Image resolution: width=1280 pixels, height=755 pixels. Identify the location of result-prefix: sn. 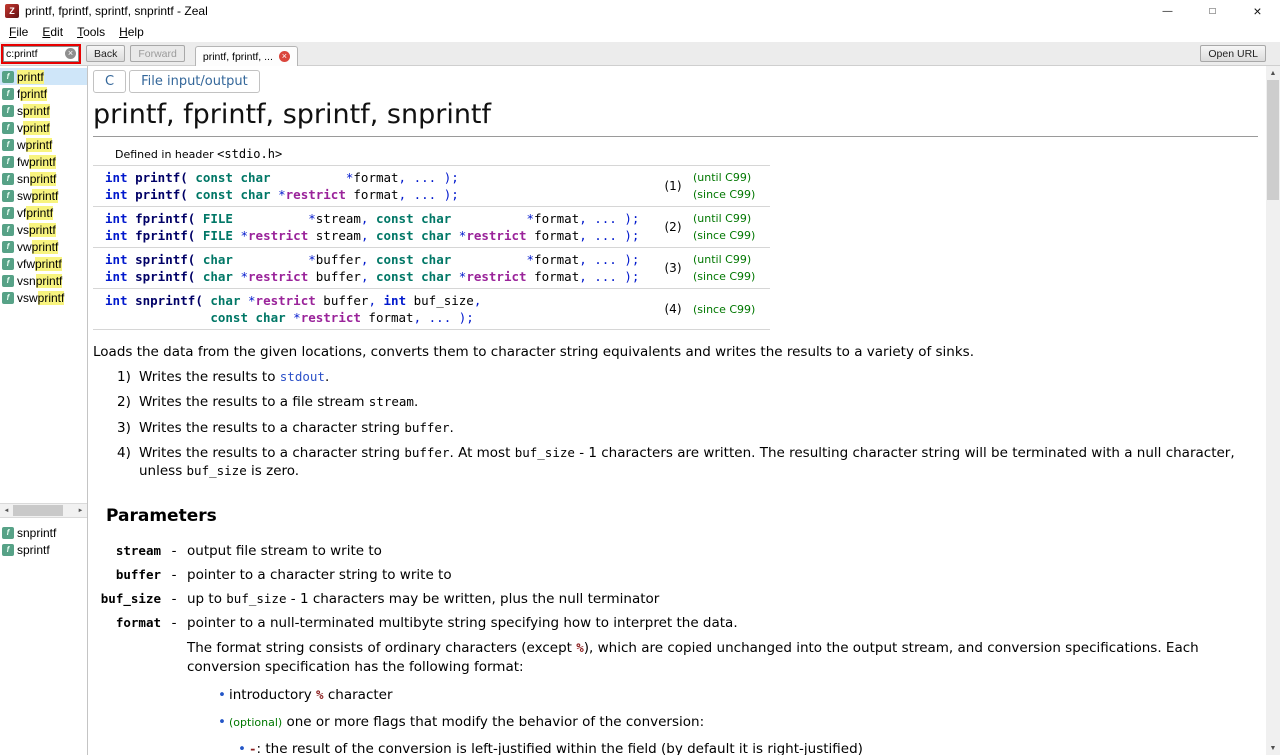
(23, 178).